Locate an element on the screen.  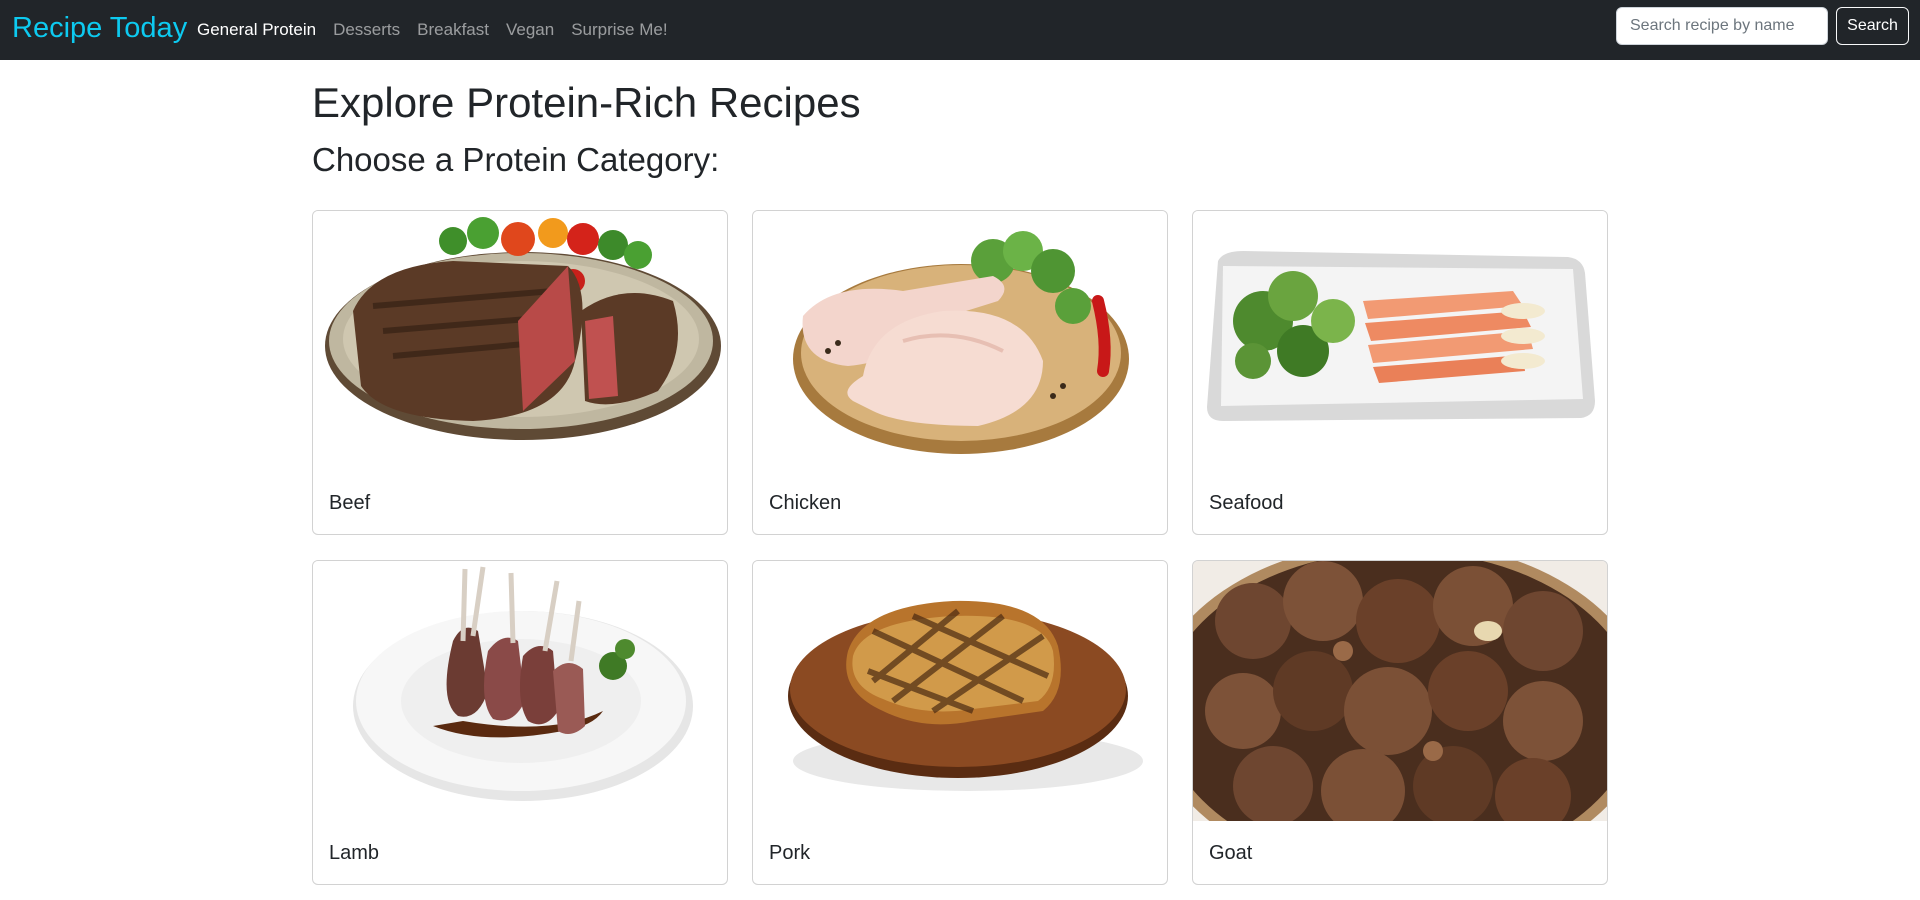
pork-image is located at coordinates (960, 691).